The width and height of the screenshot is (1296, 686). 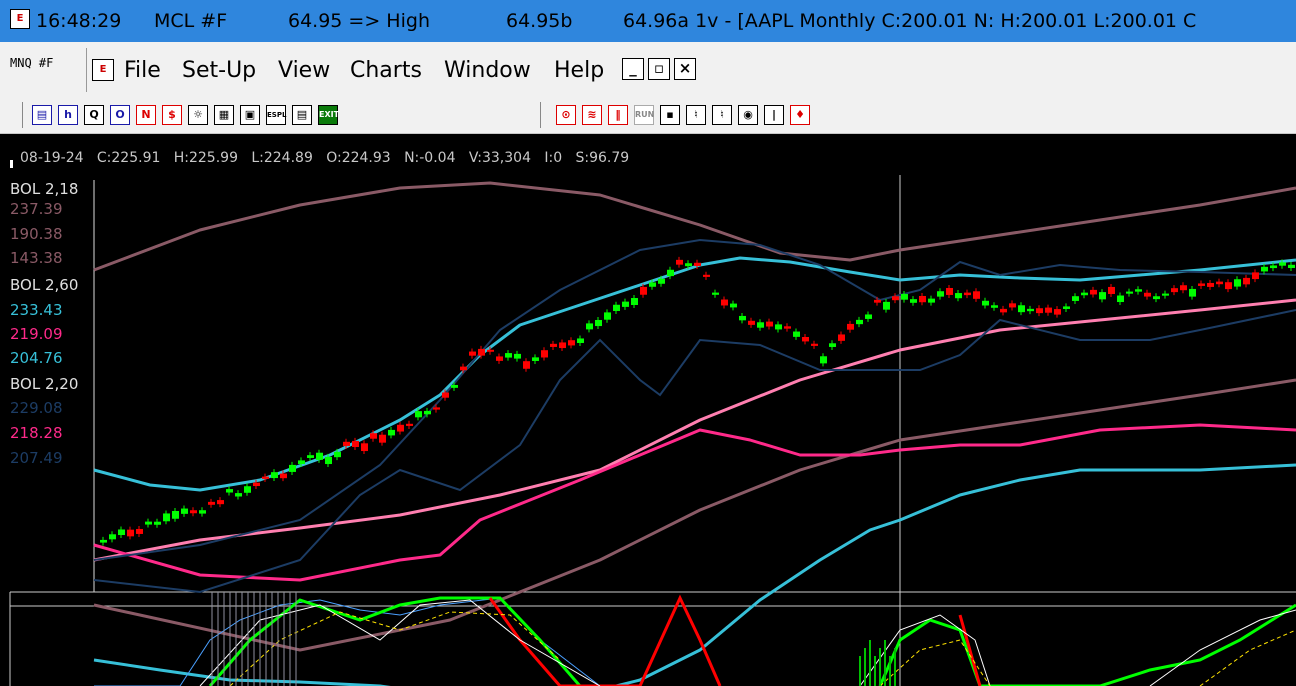 What do you see at coordinates (36, 209) in the screenshot?
I see `legend-bol-1-upper: 237.39` at bounding box center [36, 209].